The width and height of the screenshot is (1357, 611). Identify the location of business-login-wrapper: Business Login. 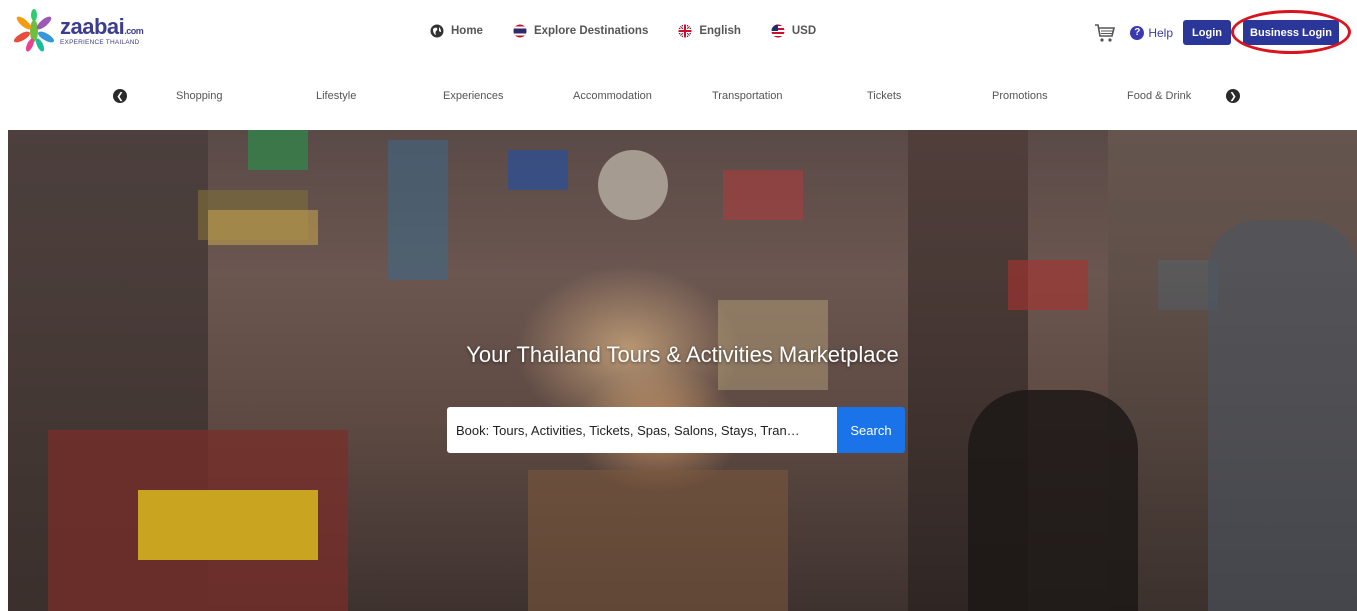
(1291, 32).